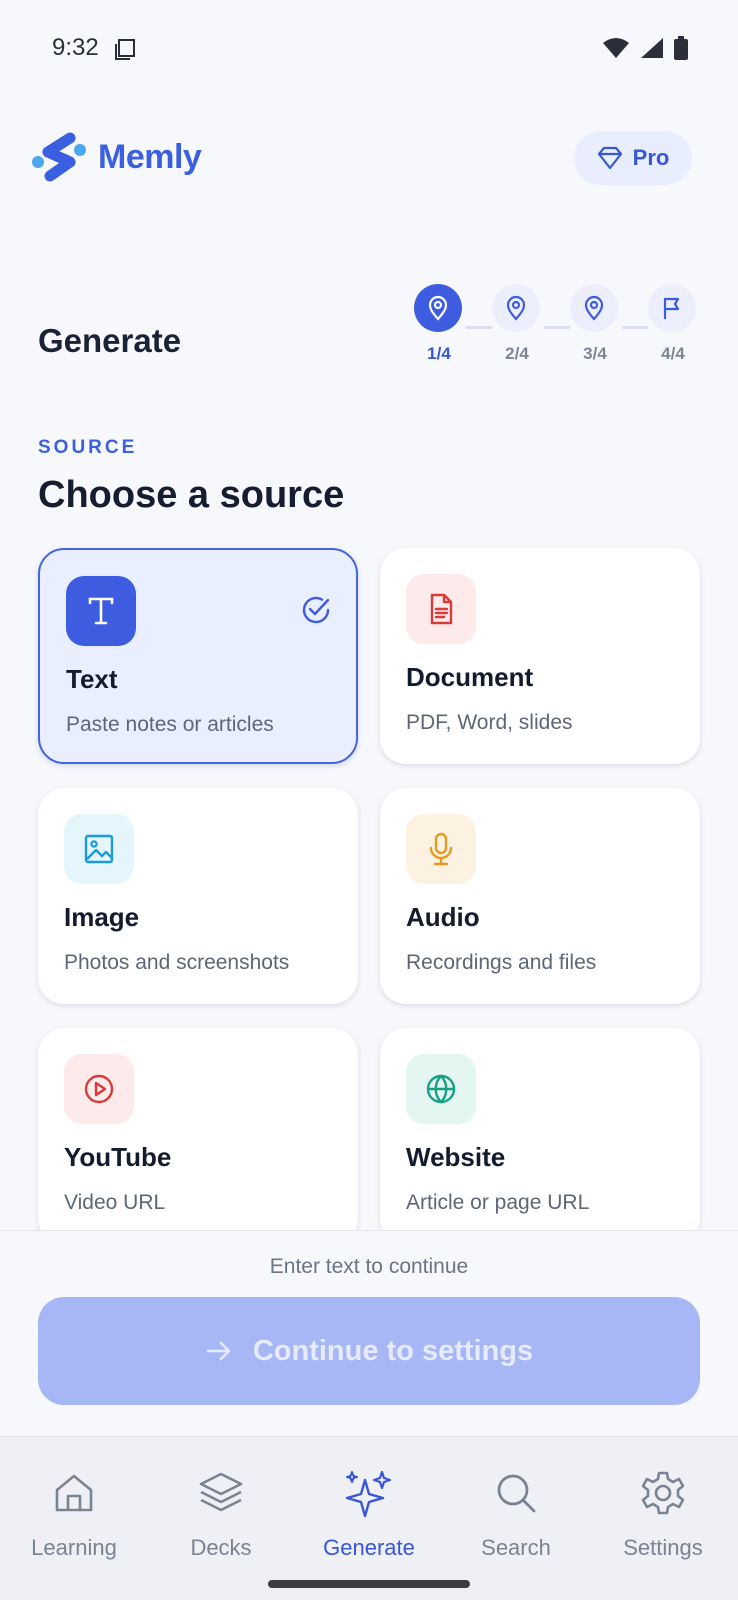 The height and width of the screenshot is (1600, 738). I want to click on bottom-nav: Learning Decks Generate Search Settings, so click(369, 1518).